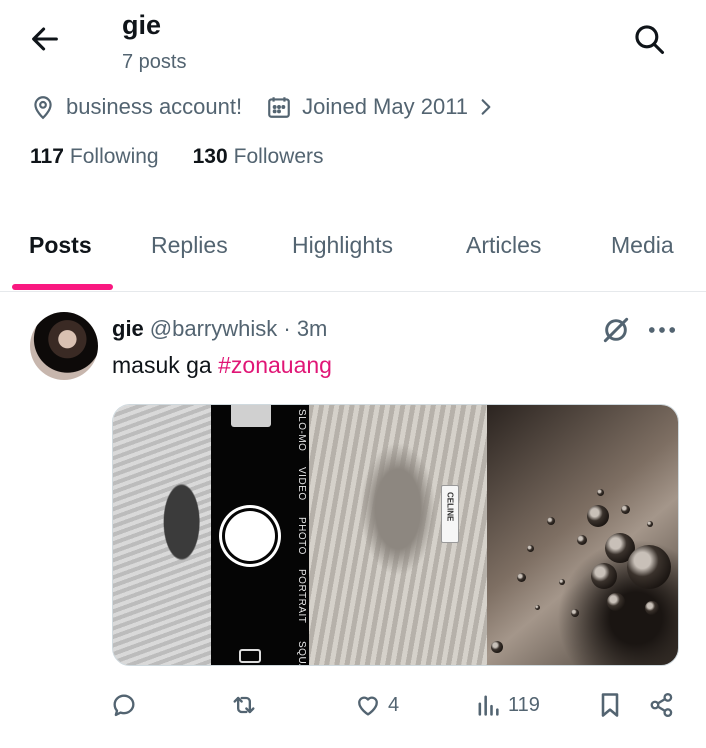 This screenshot has height=748, width=706. What do you see at coordinates (353, 41) in the screenshot?
I see `profile-header: gie 7 posts` at bounding box center [353, 41].